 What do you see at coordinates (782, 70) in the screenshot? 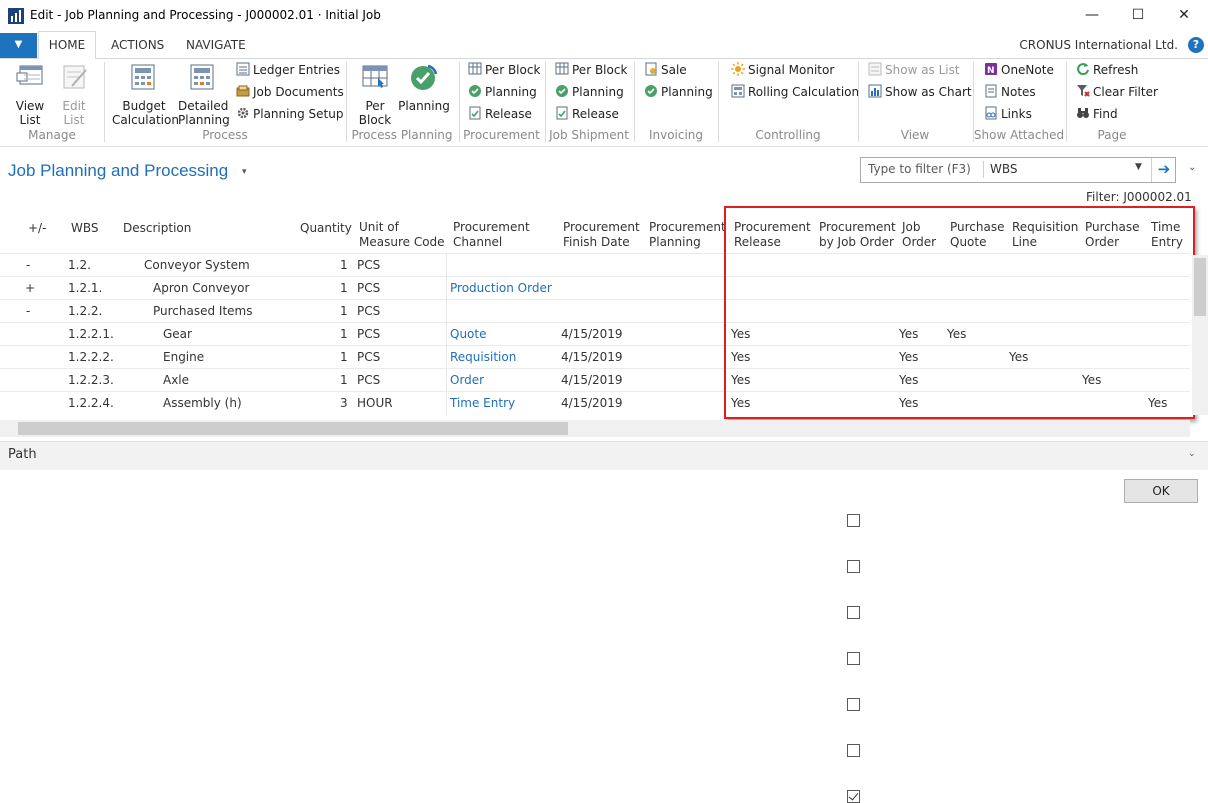
I see `signal-monitor-button: Signal Monitor` at bounding box center [782, 70].